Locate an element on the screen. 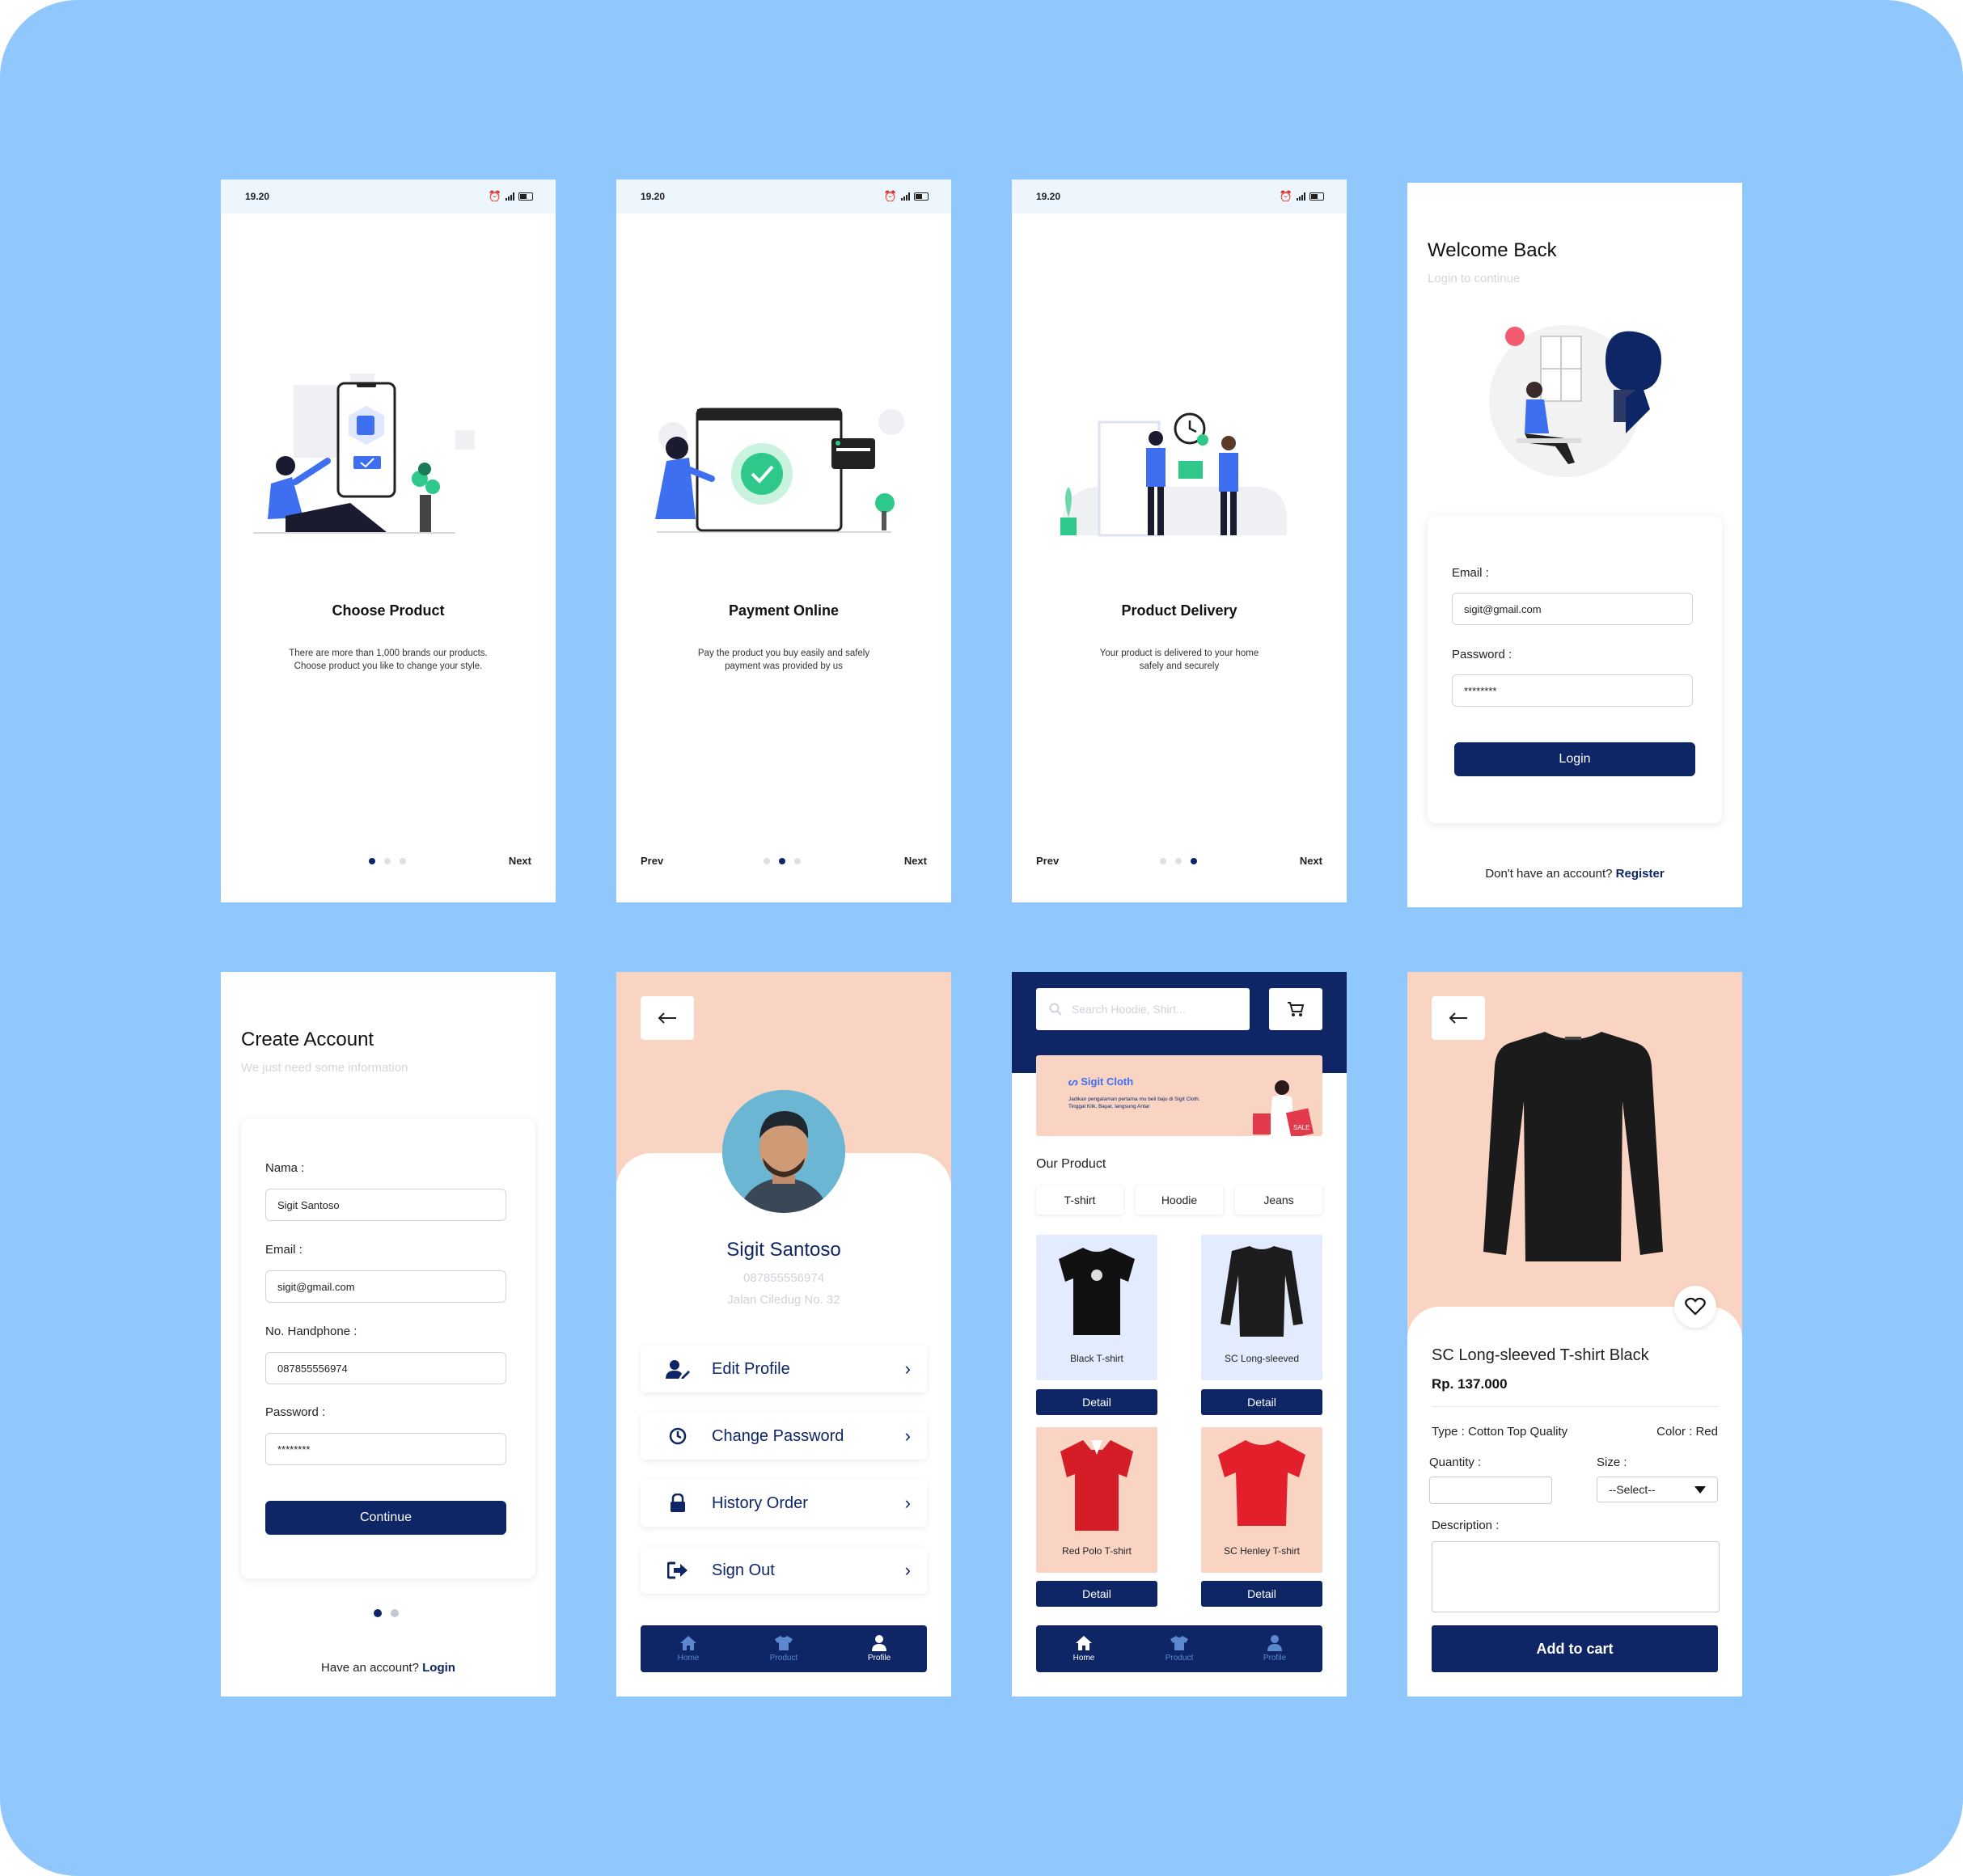 The height and width of the screenshot is (1876, 1963). chevron-right-icon: › is located at coordinates (908, 1503).